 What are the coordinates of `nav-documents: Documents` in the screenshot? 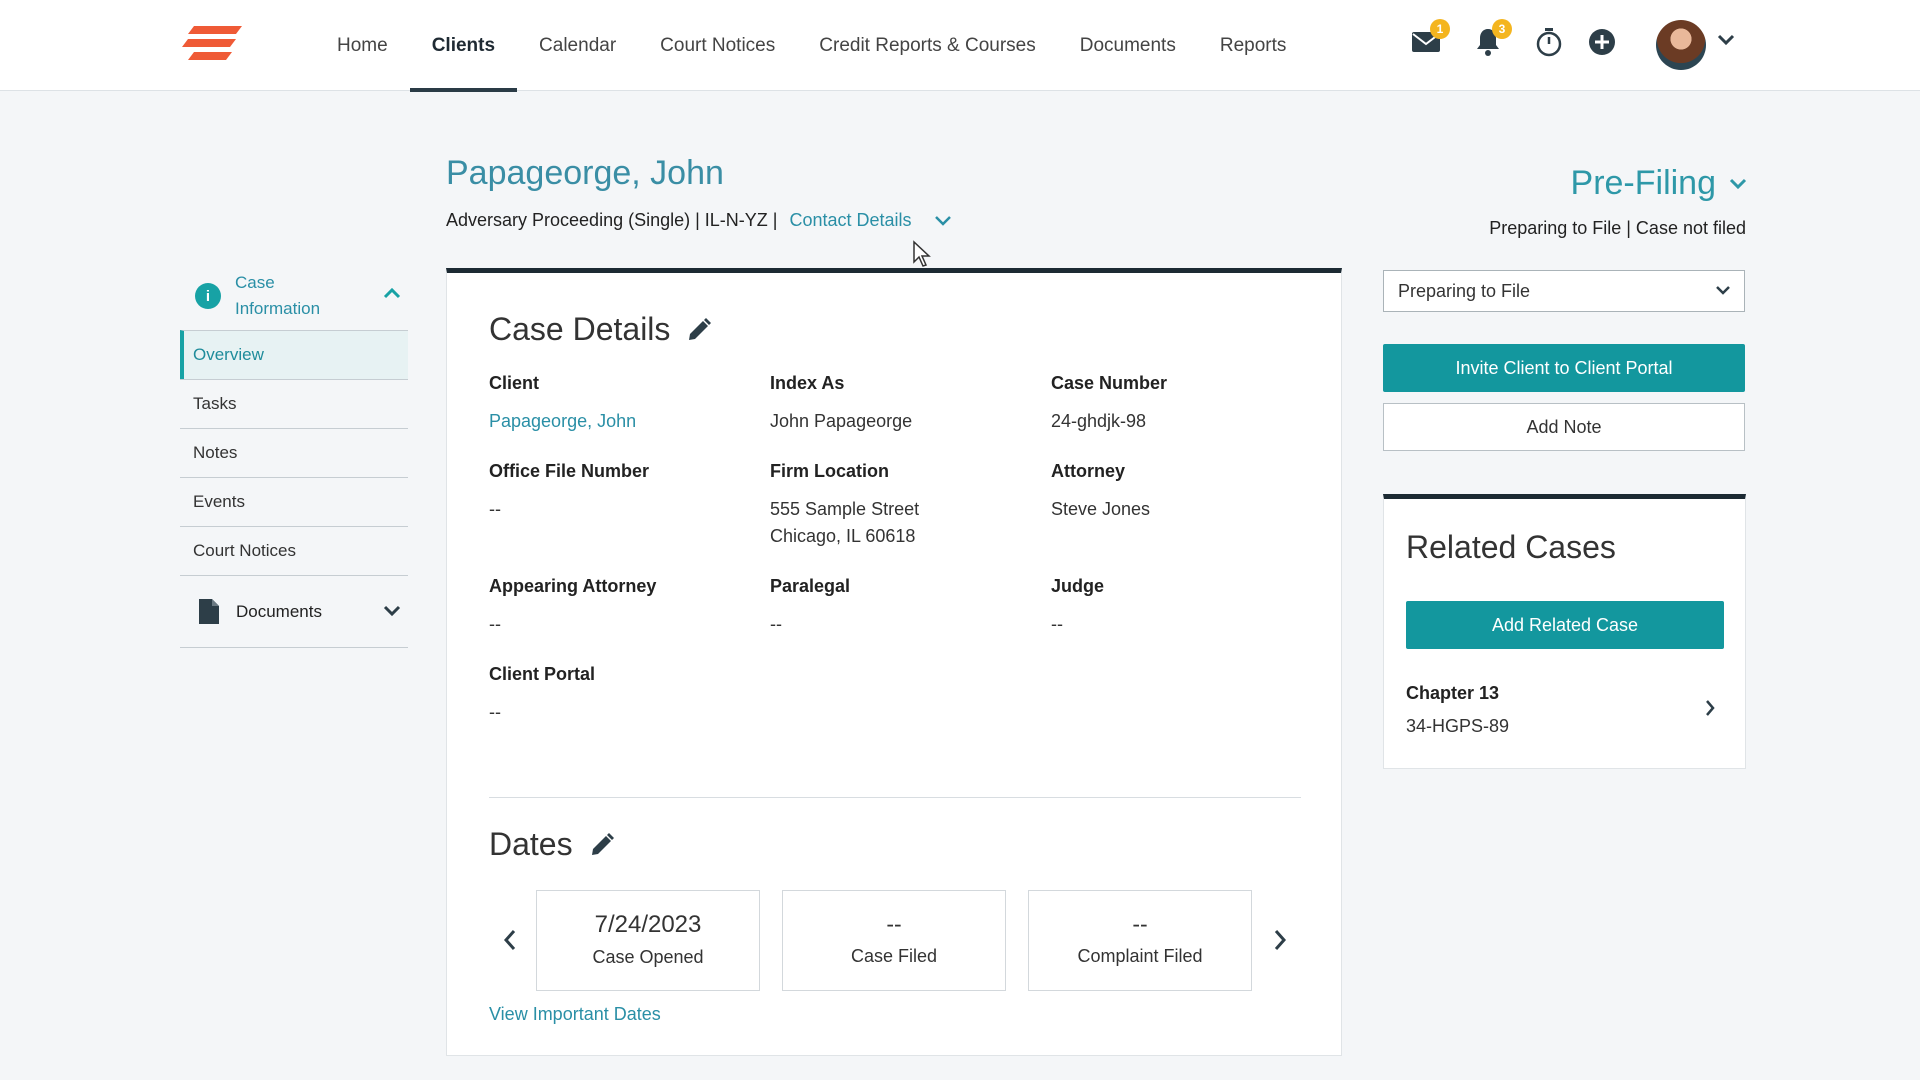 It's located at (1128, 45).